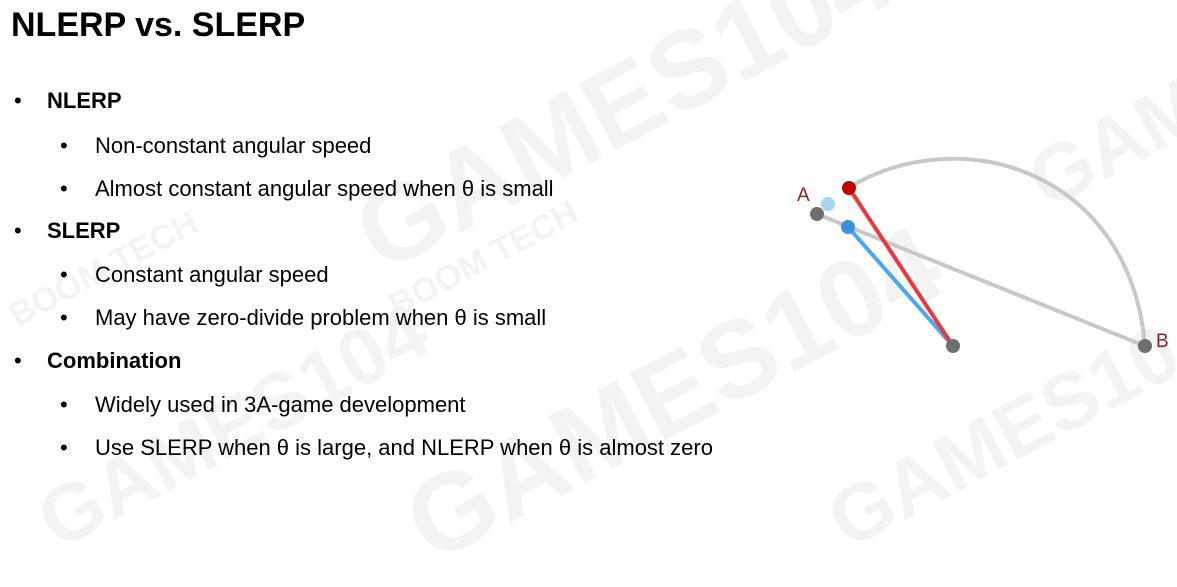 The image size is (1177, 587). Describe the element at coordinates (803, 195) in the screenshot. I see `label-a: A` at that location.